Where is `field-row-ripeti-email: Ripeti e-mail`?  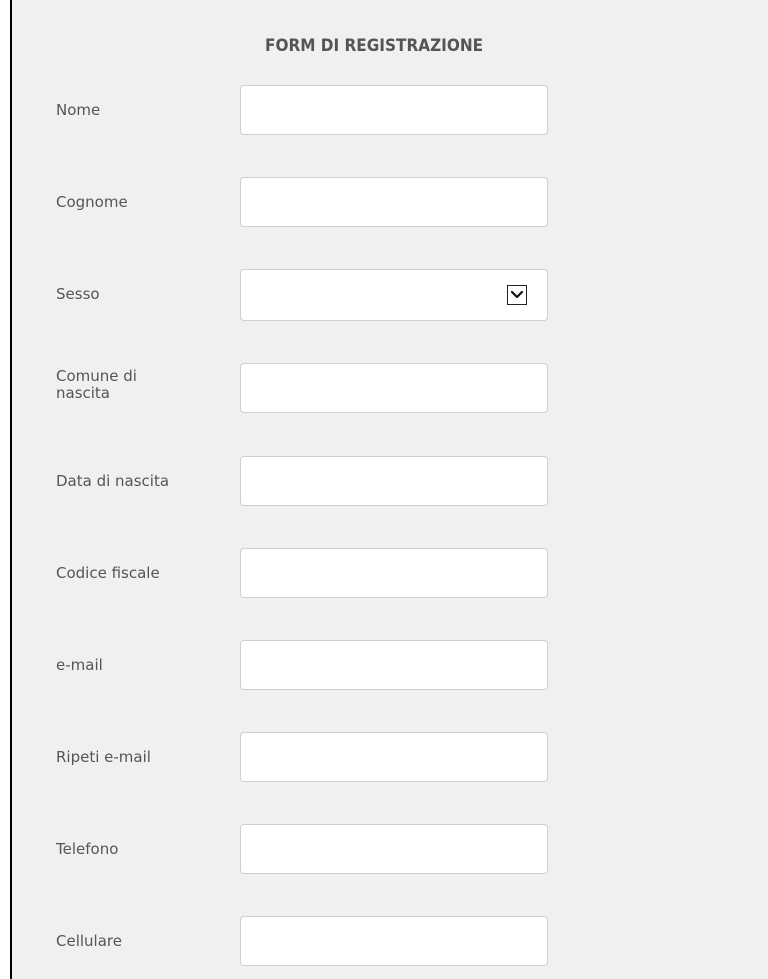 field-row-ripeti-email: Ripeti e-mail is located at coordinates (390, 758).